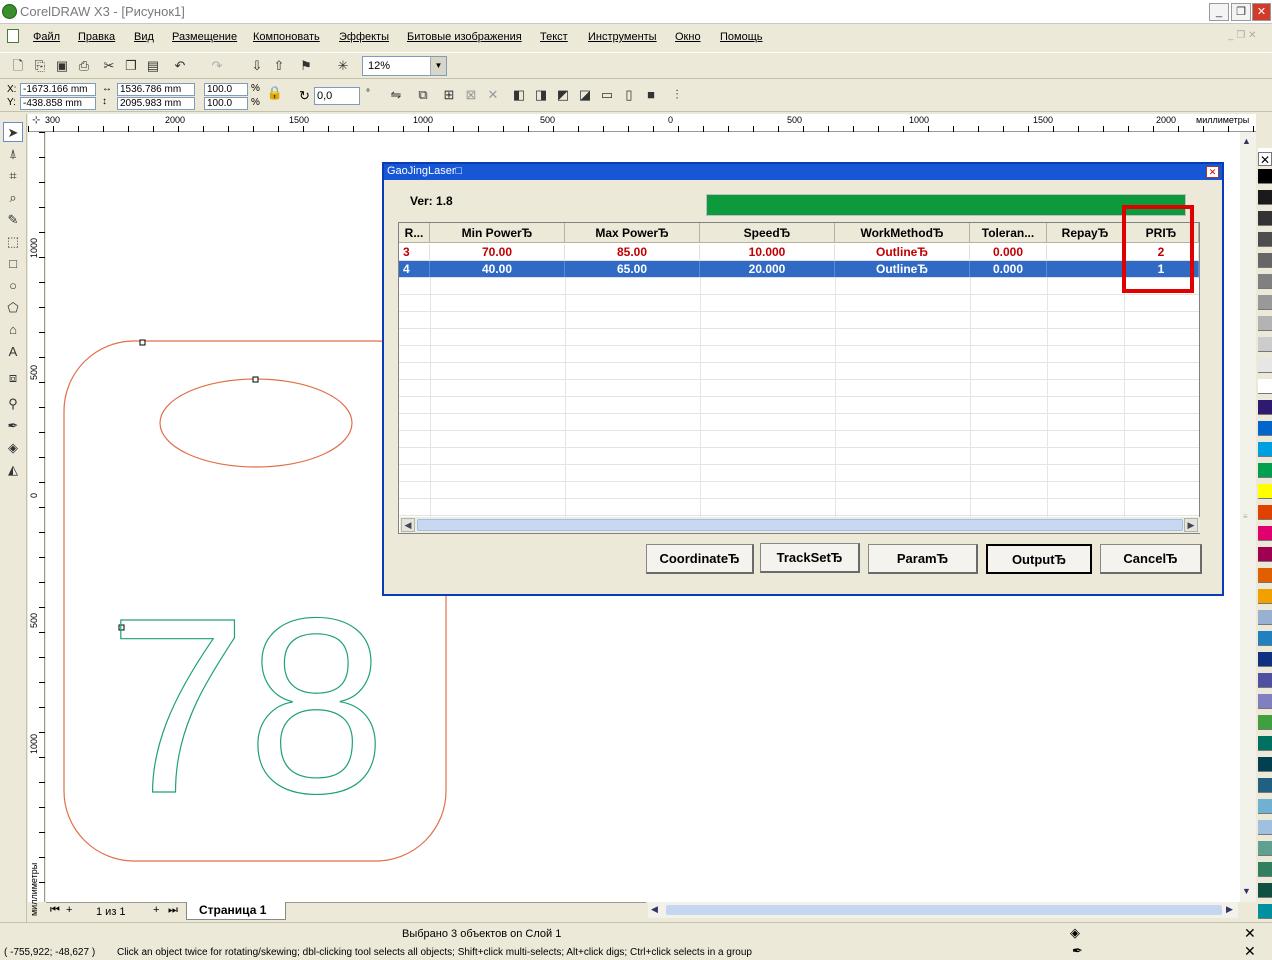 This screenshot has width=1272, height=960. I want to click on paste-icon: ▤, so click(153, 66).